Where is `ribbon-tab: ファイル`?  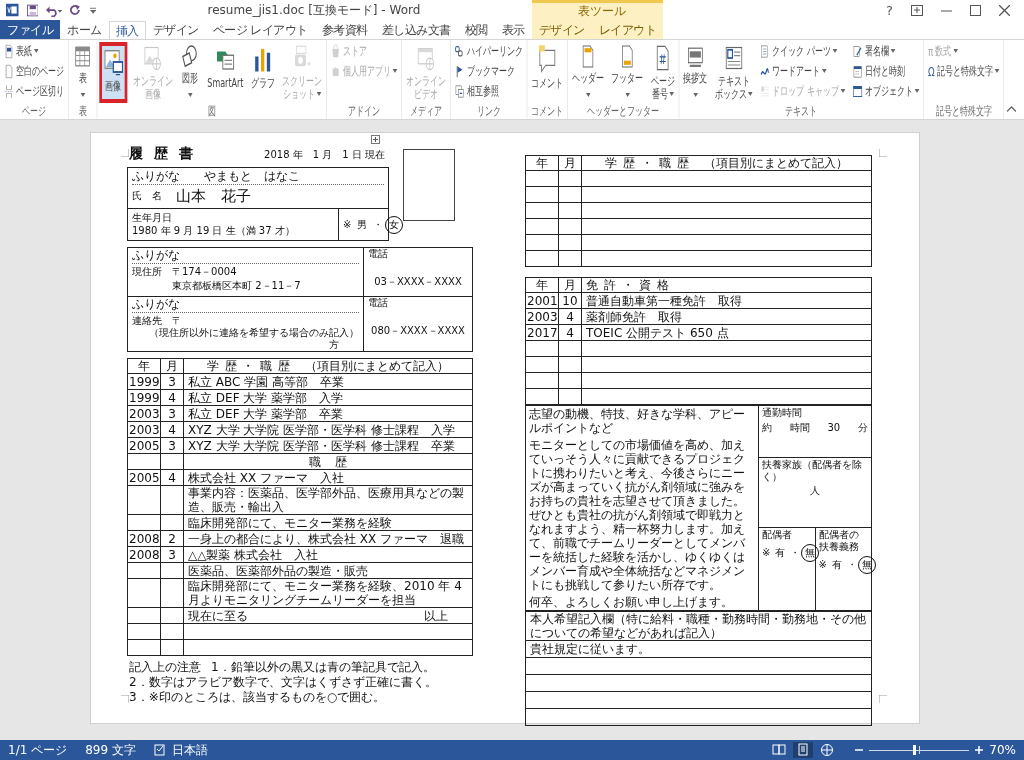 ribbon-tab: ファイル is located at coordinates (30, 29).